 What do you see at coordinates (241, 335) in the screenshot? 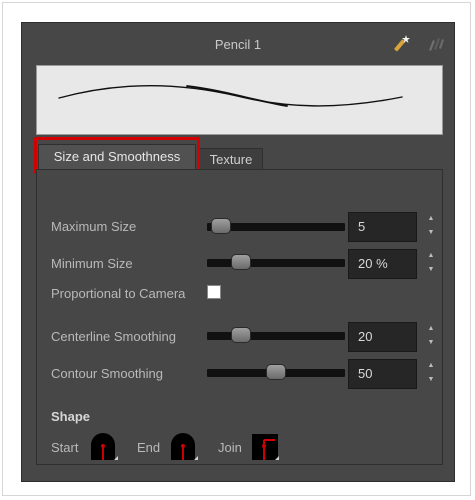
I see `centerline-smoothing-slider-thumb` at bounding box center [241, 335].